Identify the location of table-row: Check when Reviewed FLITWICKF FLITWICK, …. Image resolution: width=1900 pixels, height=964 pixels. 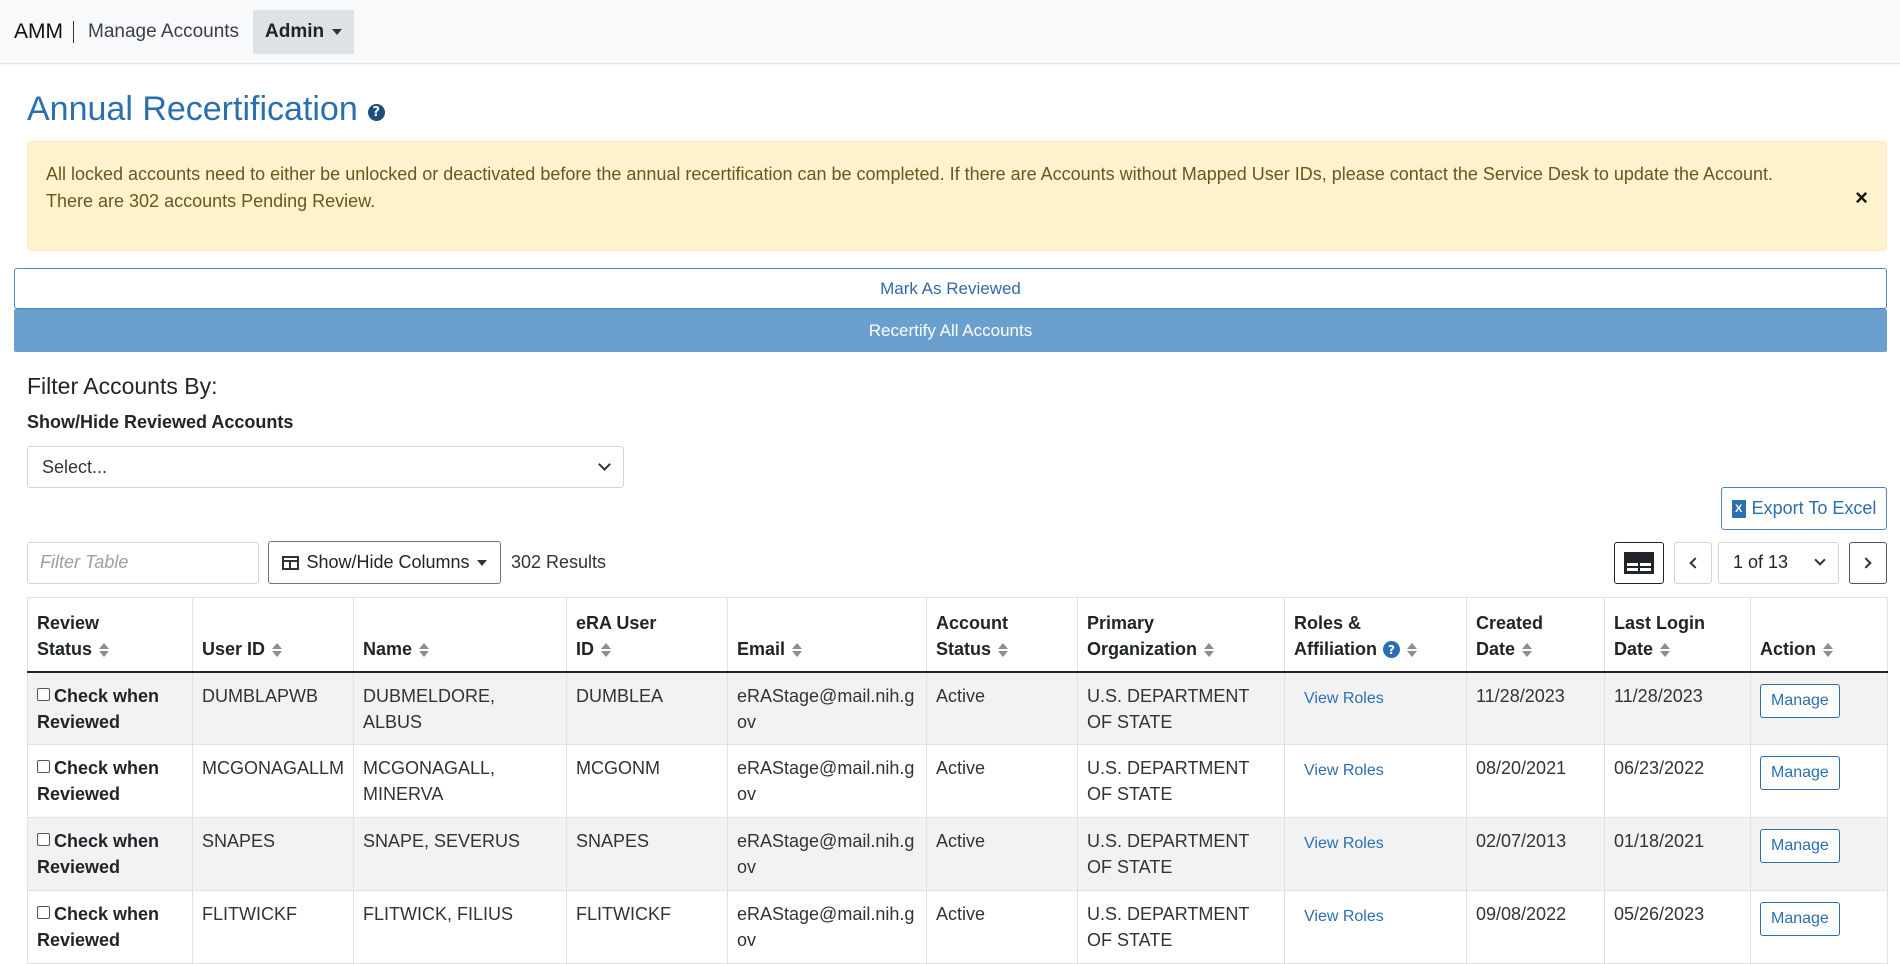
(957, 927).